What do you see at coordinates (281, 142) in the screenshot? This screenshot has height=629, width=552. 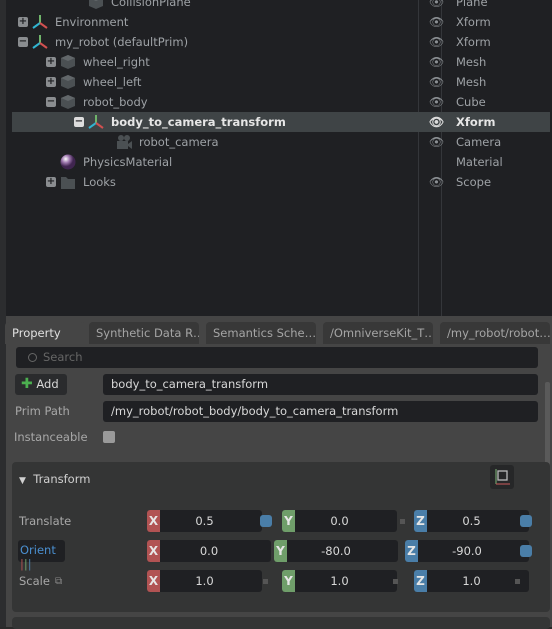 I see `tree-row: robot_camera 👁 Camera` at bounding box center [281, 142].